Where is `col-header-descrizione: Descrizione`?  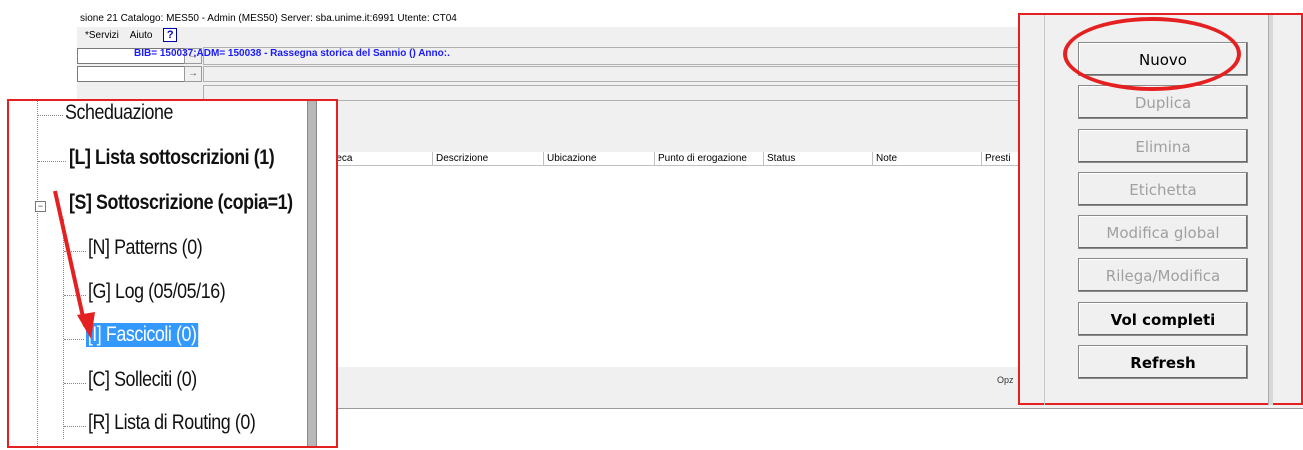 col-header-descrizione: Descrizione is located at coordinates (488, 159).